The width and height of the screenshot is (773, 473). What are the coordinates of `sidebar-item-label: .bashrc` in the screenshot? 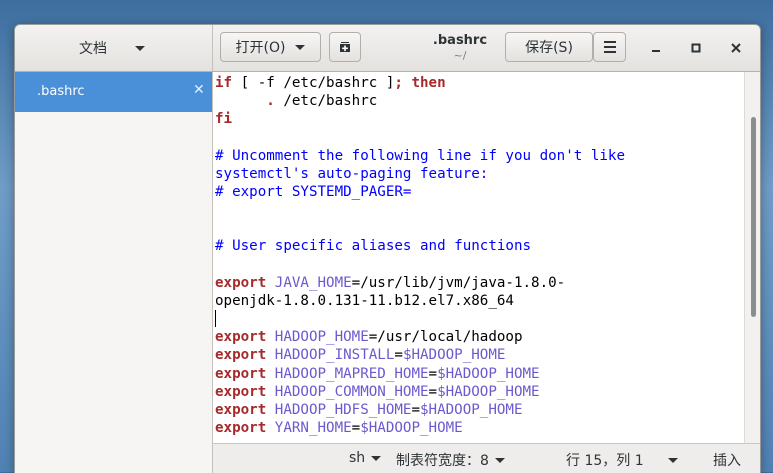 It's located at (61, 91).